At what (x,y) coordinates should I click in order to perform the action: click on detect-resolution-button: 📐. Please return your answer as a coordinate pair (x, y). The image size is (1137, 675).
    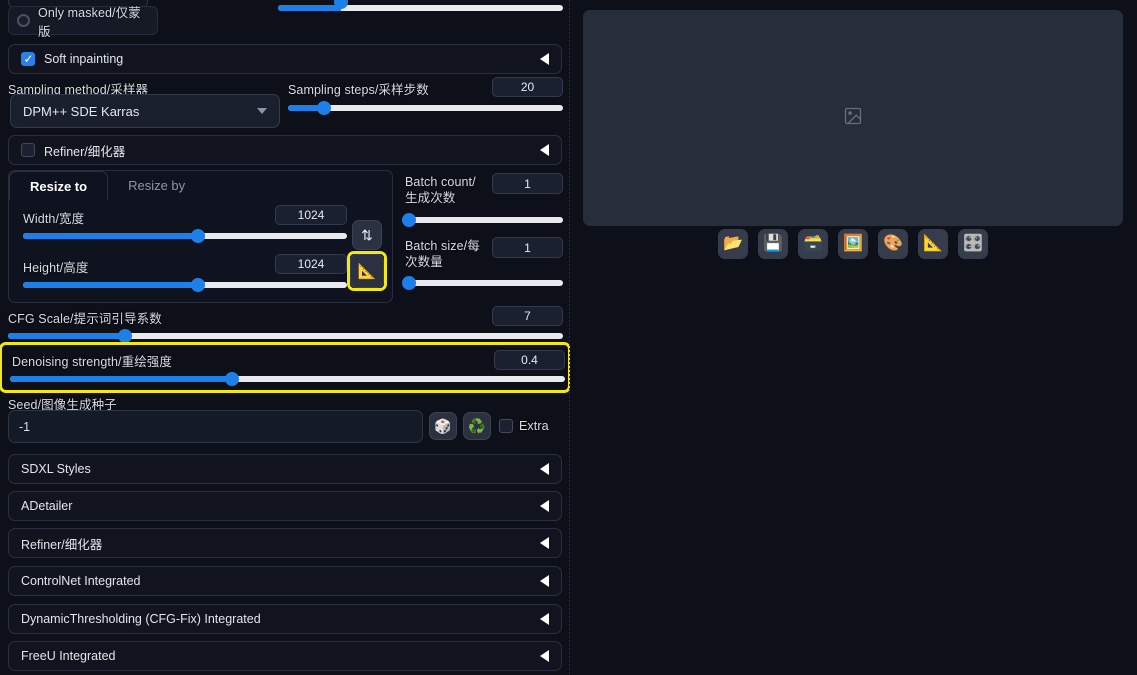
    Looking at the image, I should click on (367, 271).